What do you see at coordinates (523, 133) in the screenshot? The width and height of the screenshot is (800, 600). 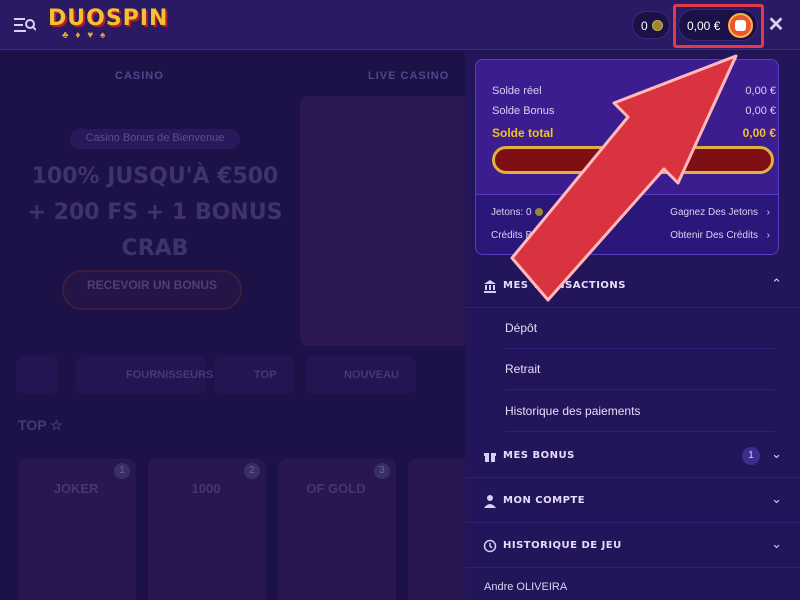 I see `total-balance-label: Solde total` at bounding box center [523, 133].